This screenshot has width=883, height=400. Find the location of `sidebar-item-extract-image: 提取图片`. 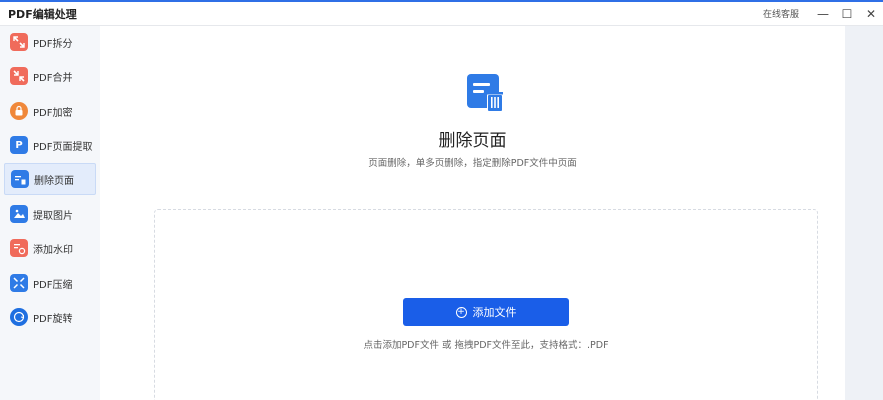

sidebar-item-extract-image: 提取图片 is located at coordinates (50, 214).